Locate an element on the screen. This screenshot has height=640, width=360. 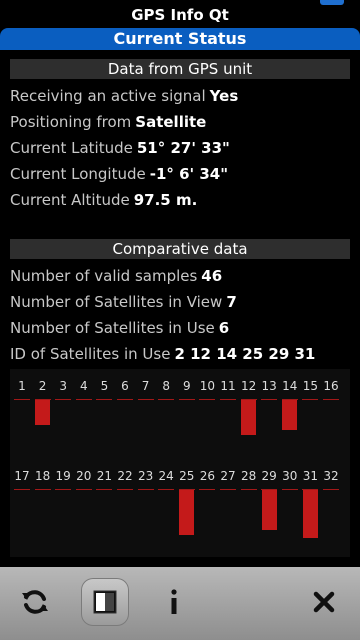
row-sat-ids: ID of Satellites in Use 2 12 14 25 29 31 is located at coordinates (162, 354).